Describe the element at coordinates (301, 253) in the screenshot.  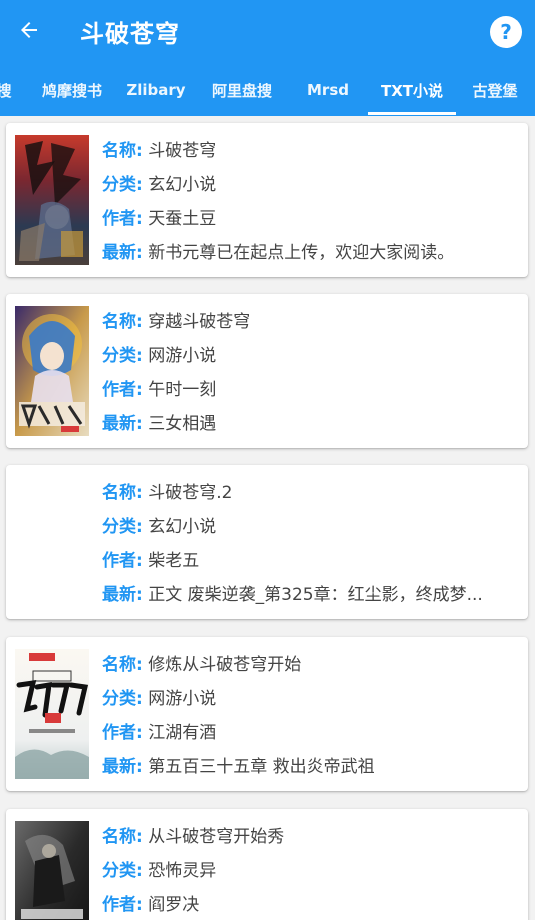
I see `book-latest: 新书元尊已在起点上传，欢迎大家阅读。` at that location.